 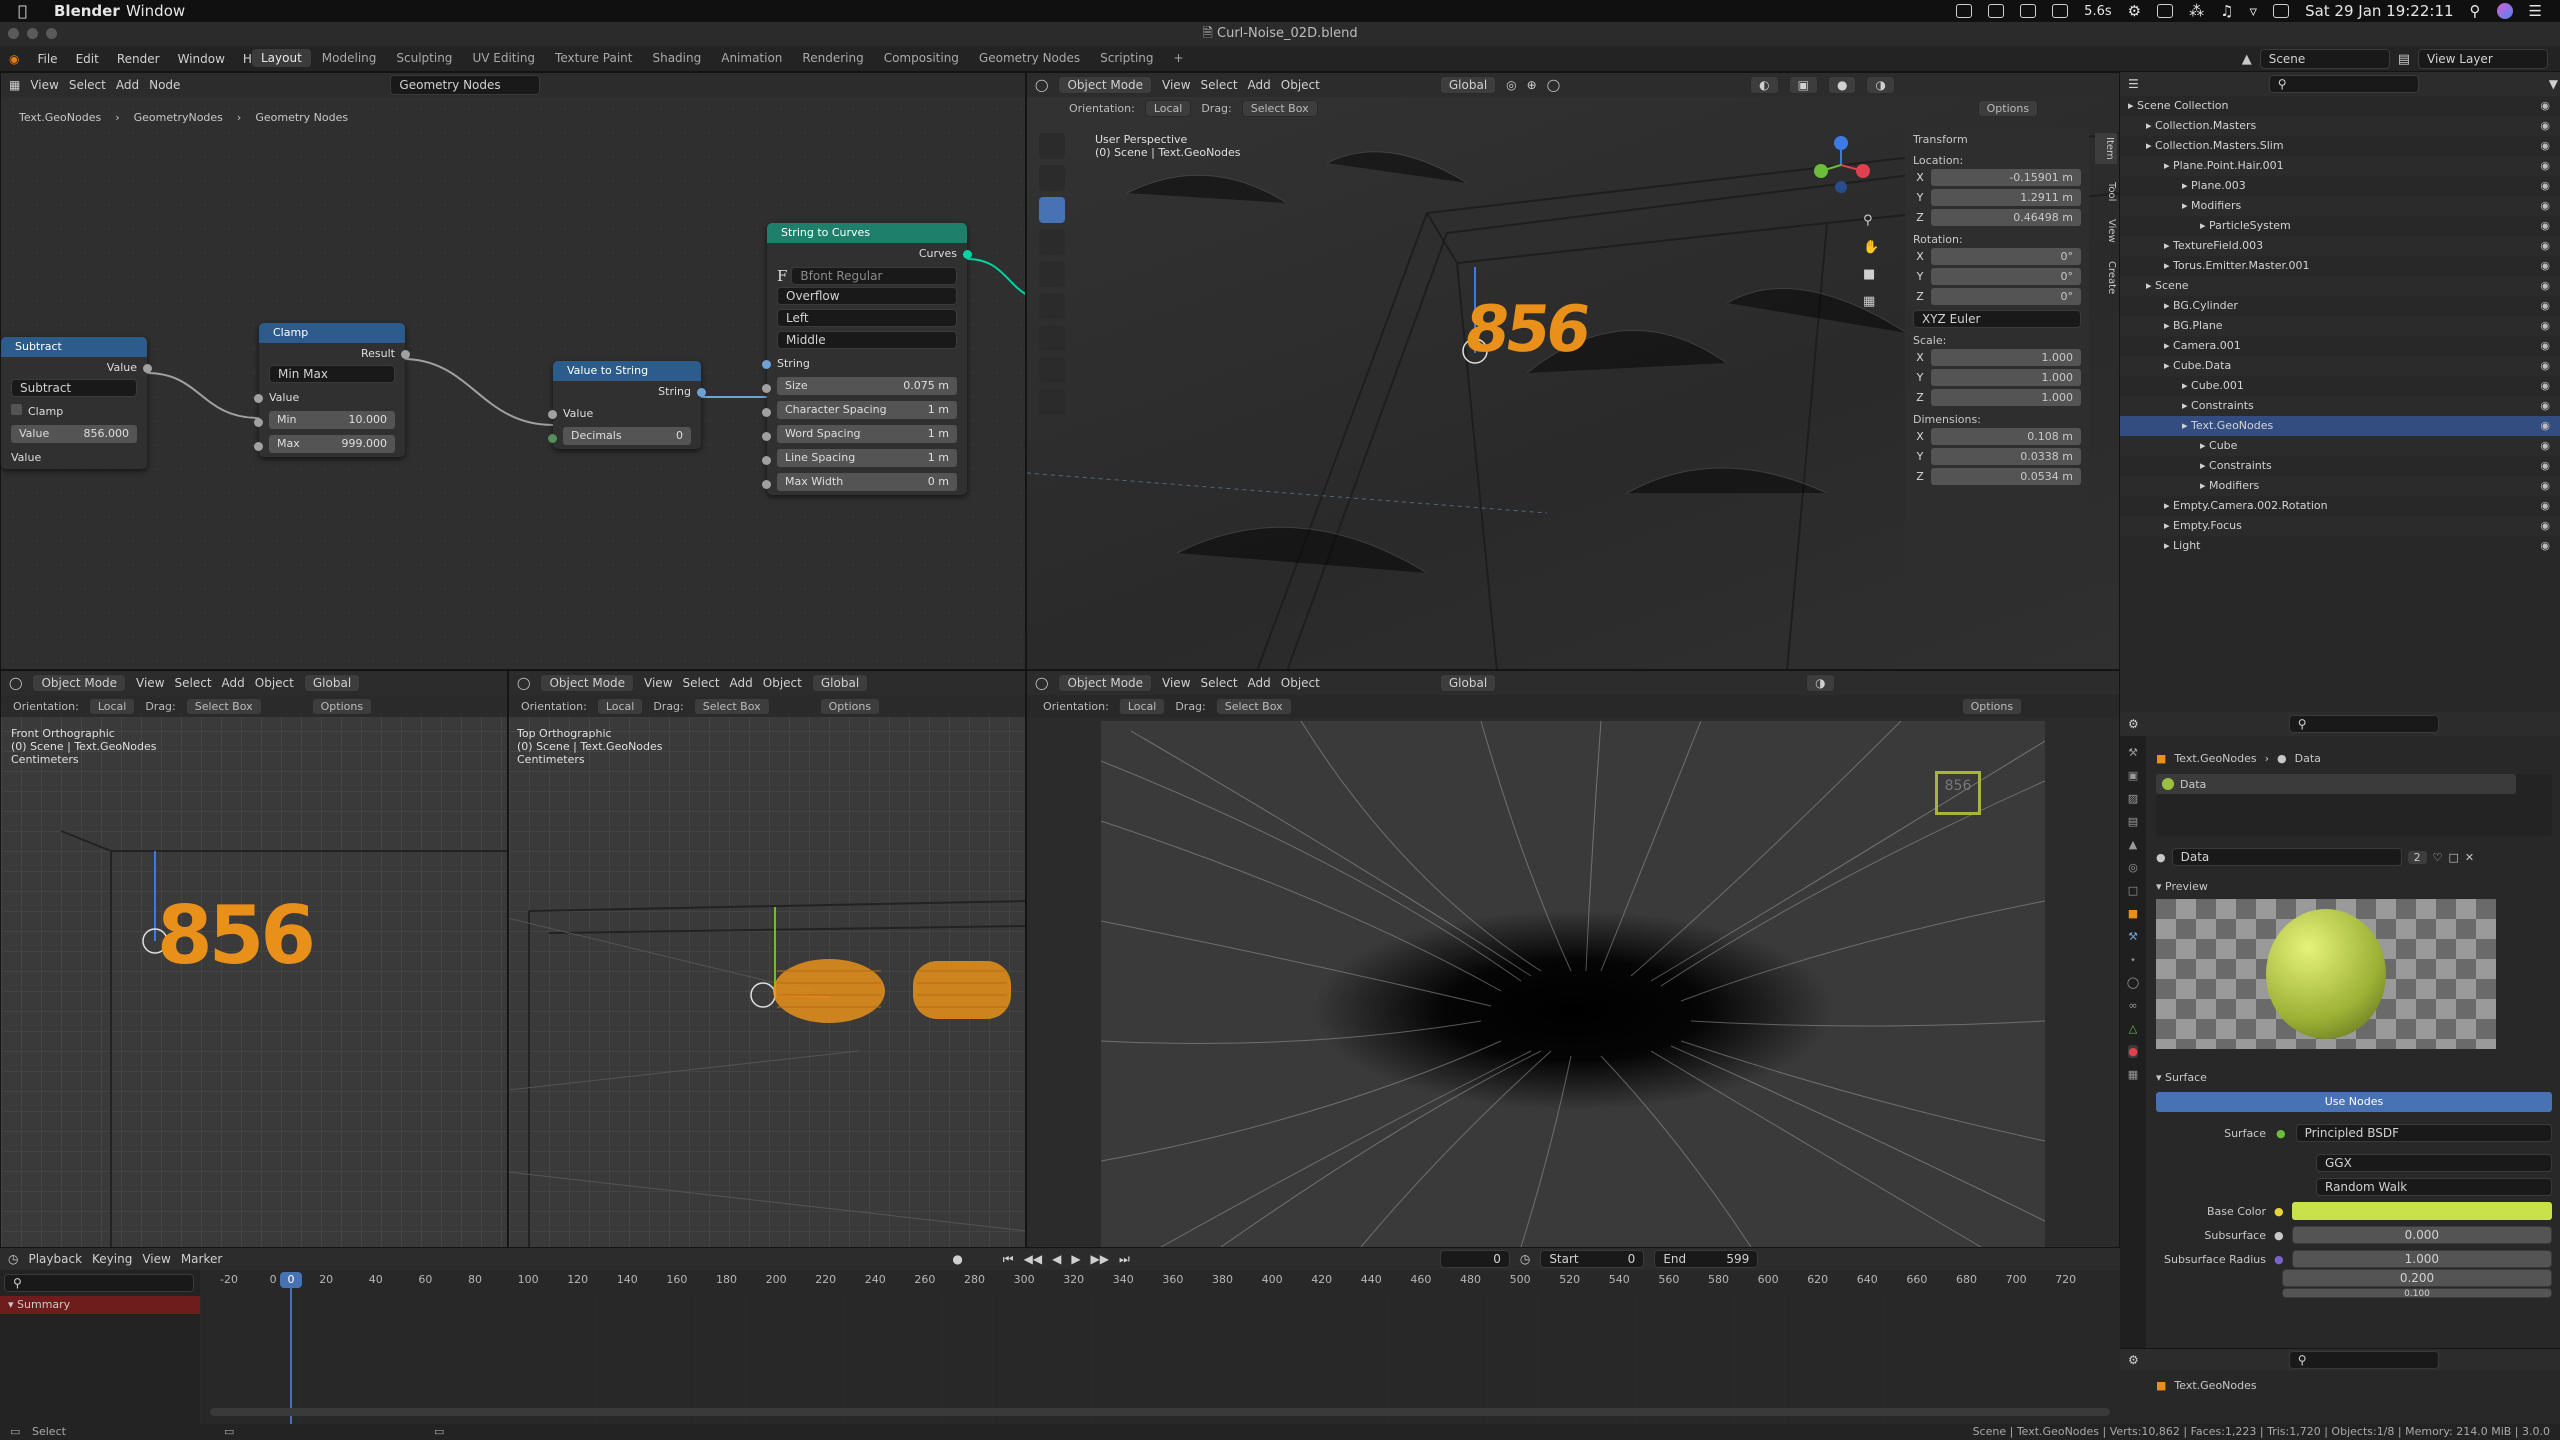 What do you see at coordinates (1474, 1259) in the screenshot?
I see `current-frame-field: 0` at bounding box center [1474, 1259].